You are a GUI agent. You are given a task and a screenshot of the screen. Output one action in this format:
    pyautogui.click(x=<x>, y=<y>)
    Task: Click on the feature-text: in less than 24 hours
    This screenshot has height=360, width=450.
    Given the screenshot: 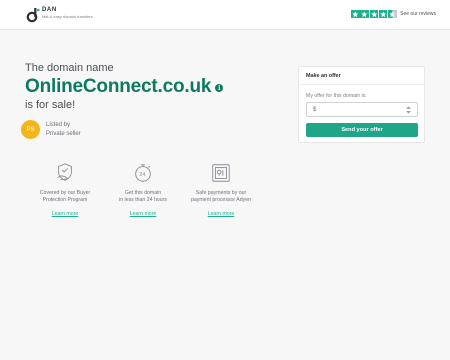 What is the action you would take?
    pyautogui.click(x=143, y=200)
    